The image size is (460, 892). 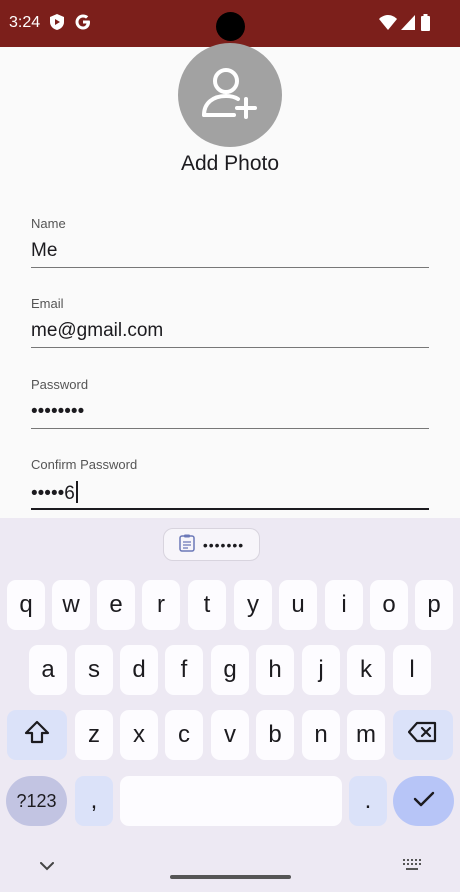 What do you see at coordinates (230, 347) in the screenshot?
I see `email-underline` at bounding box center [230, 347].